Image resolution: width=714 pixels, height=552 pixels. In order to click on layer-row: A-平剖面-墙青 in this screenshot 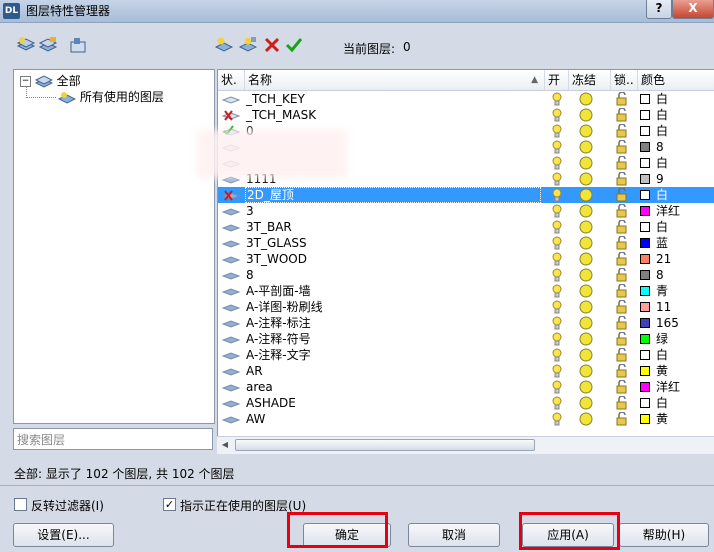, I will do `click(466, 291)`.